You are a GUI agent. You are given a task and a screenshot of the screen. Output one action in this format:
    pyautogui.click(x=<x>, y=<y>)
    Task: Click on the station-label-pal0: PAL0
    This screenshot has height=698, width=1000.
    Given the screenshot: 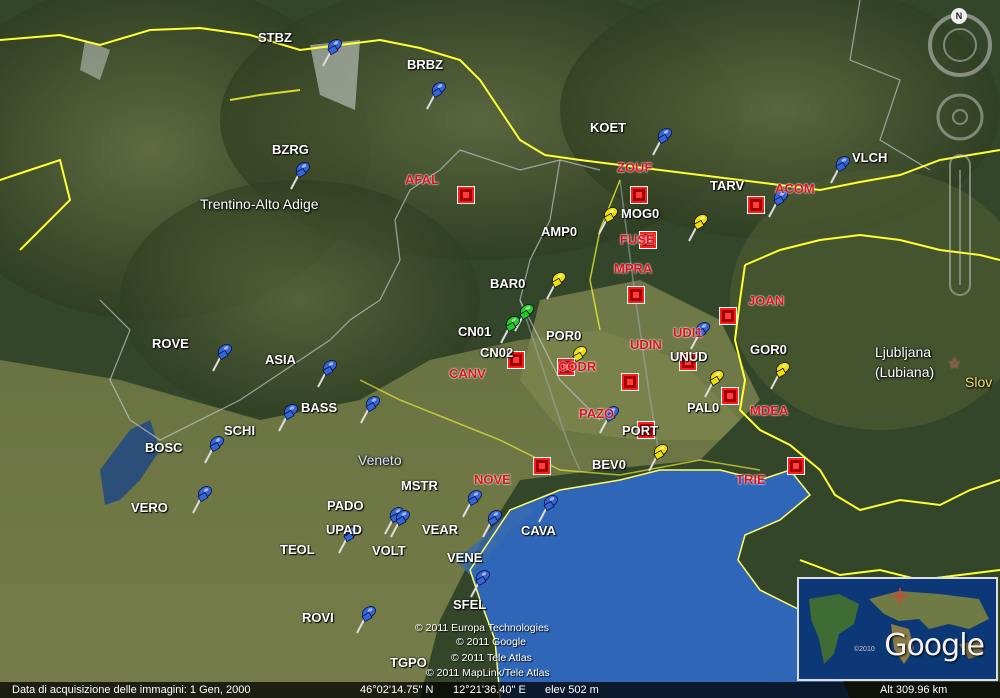 What is the action you would take?
    pyautogui.click(x=703, y=407)
    